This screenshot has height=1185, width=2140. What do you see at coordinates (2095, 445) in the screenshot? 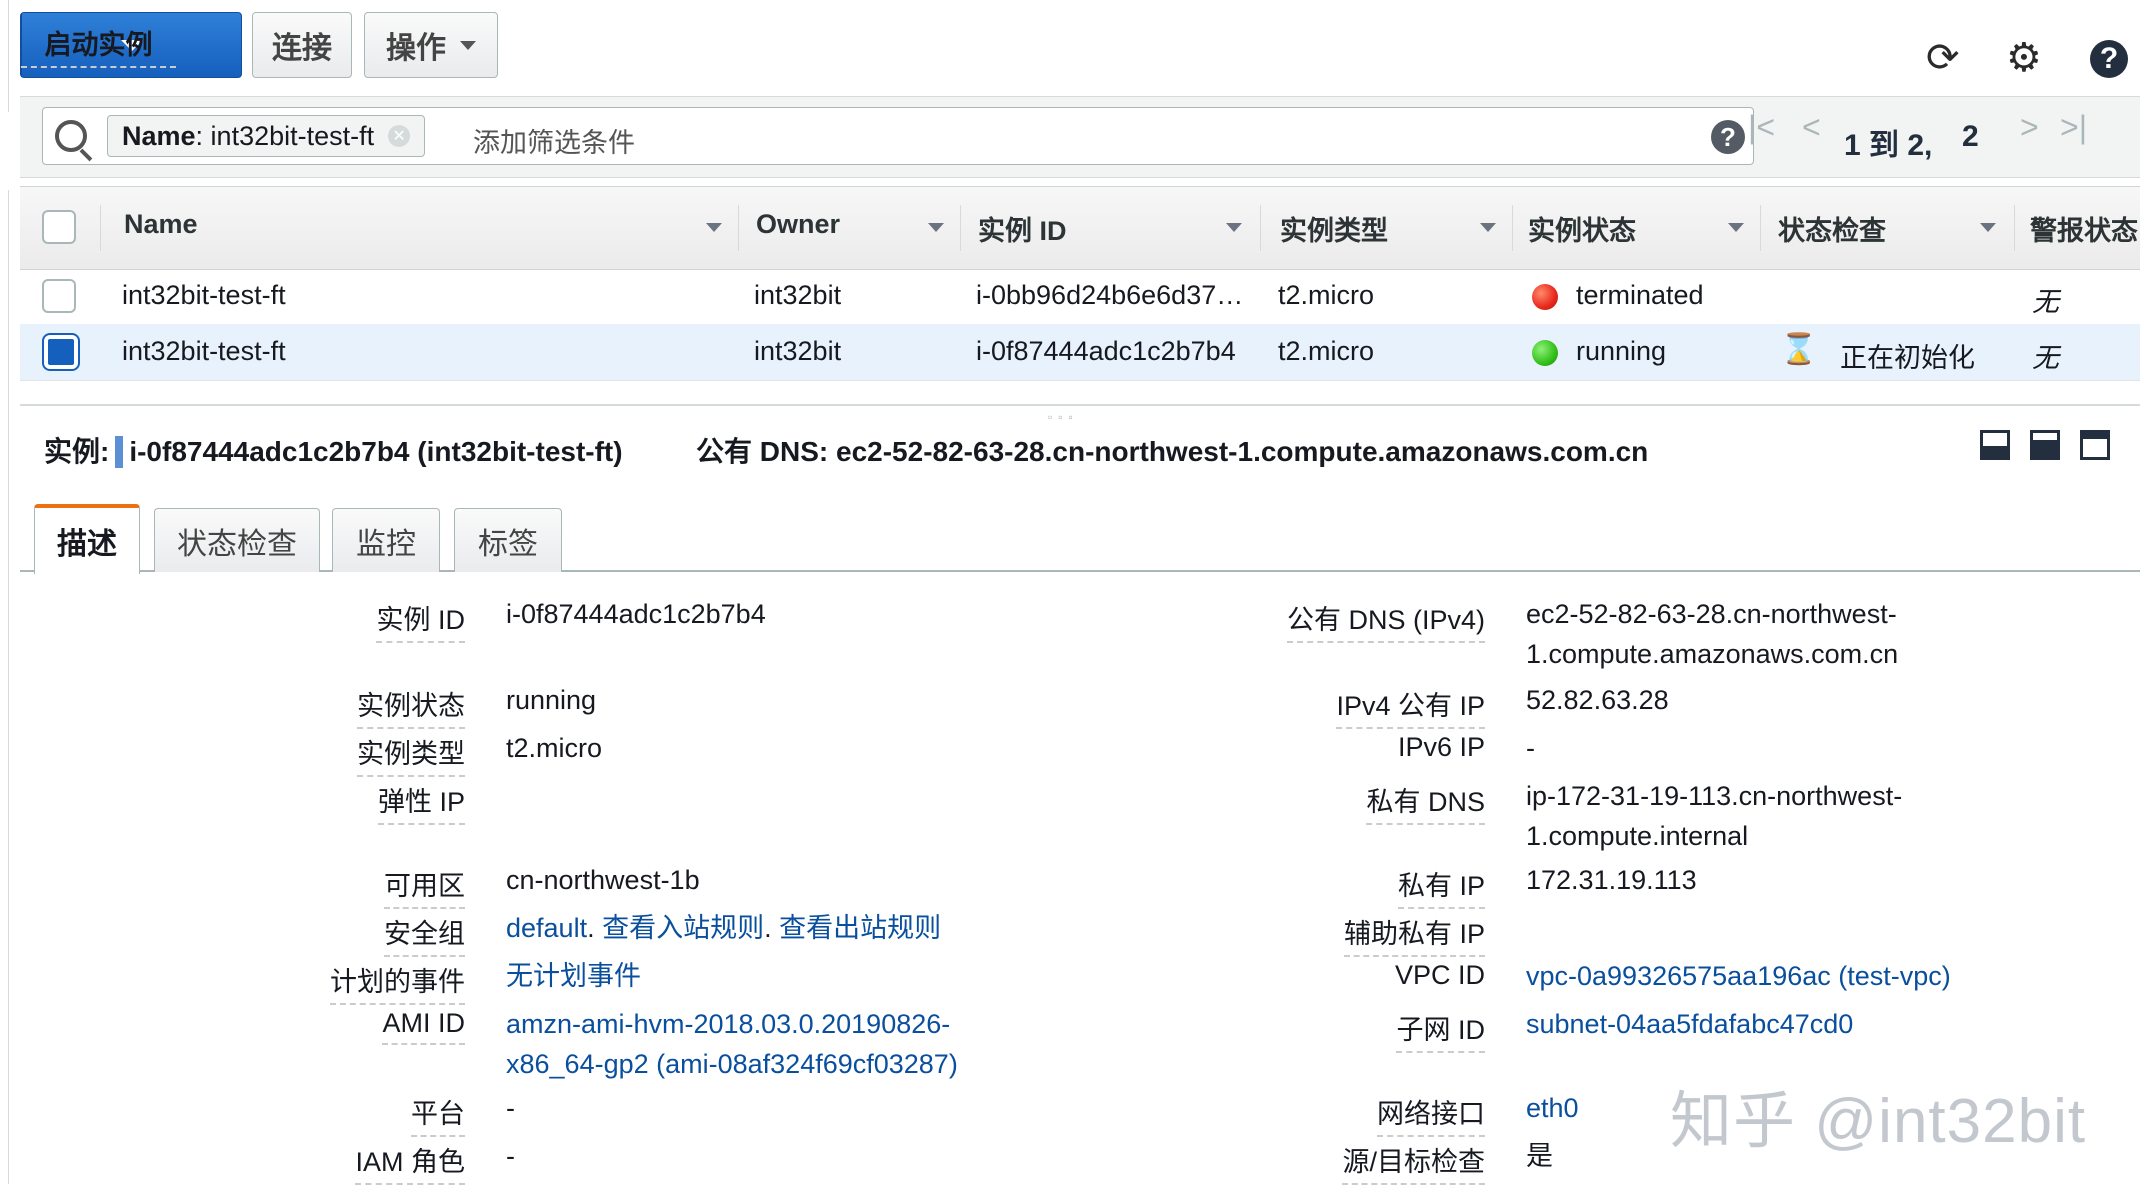
I see `pane-full-icon` at bounding box center [2095, 445].